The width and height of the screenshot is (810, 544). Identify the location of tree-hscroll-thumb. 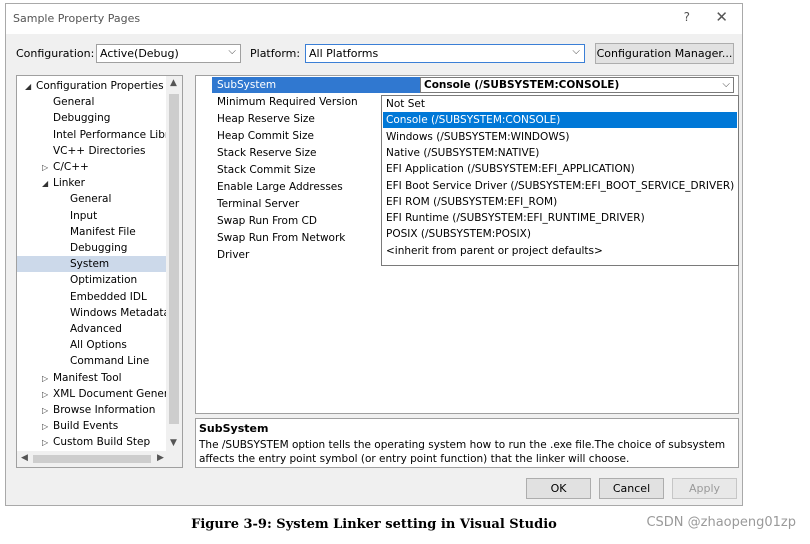
(92, 459).